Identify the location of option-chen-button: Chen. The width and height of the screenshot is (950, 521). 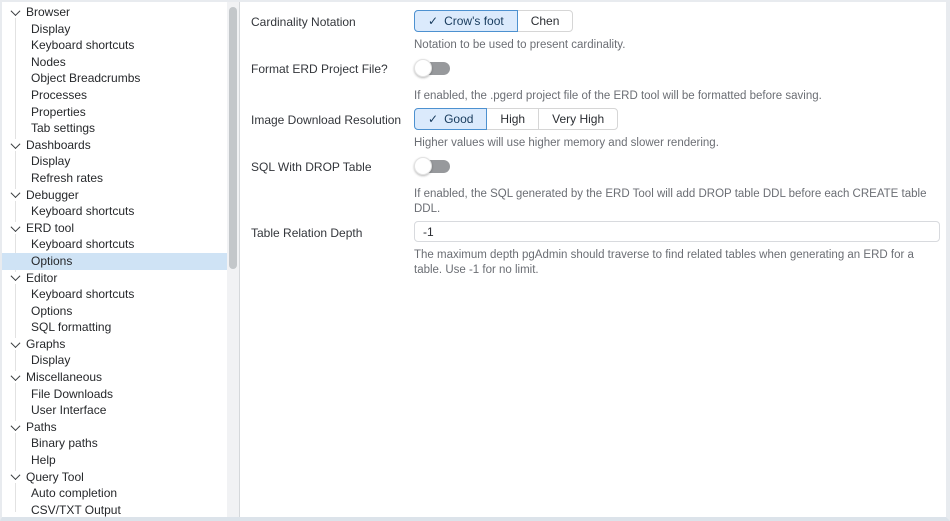
(545, 21).